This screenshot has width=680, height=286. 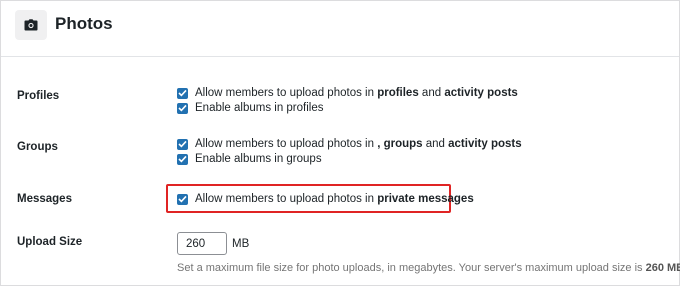 What do you see at coordinates (182, 108) in the screenshot?
I see `profiles-albums-checkbox` at bounding box center [182, 108].